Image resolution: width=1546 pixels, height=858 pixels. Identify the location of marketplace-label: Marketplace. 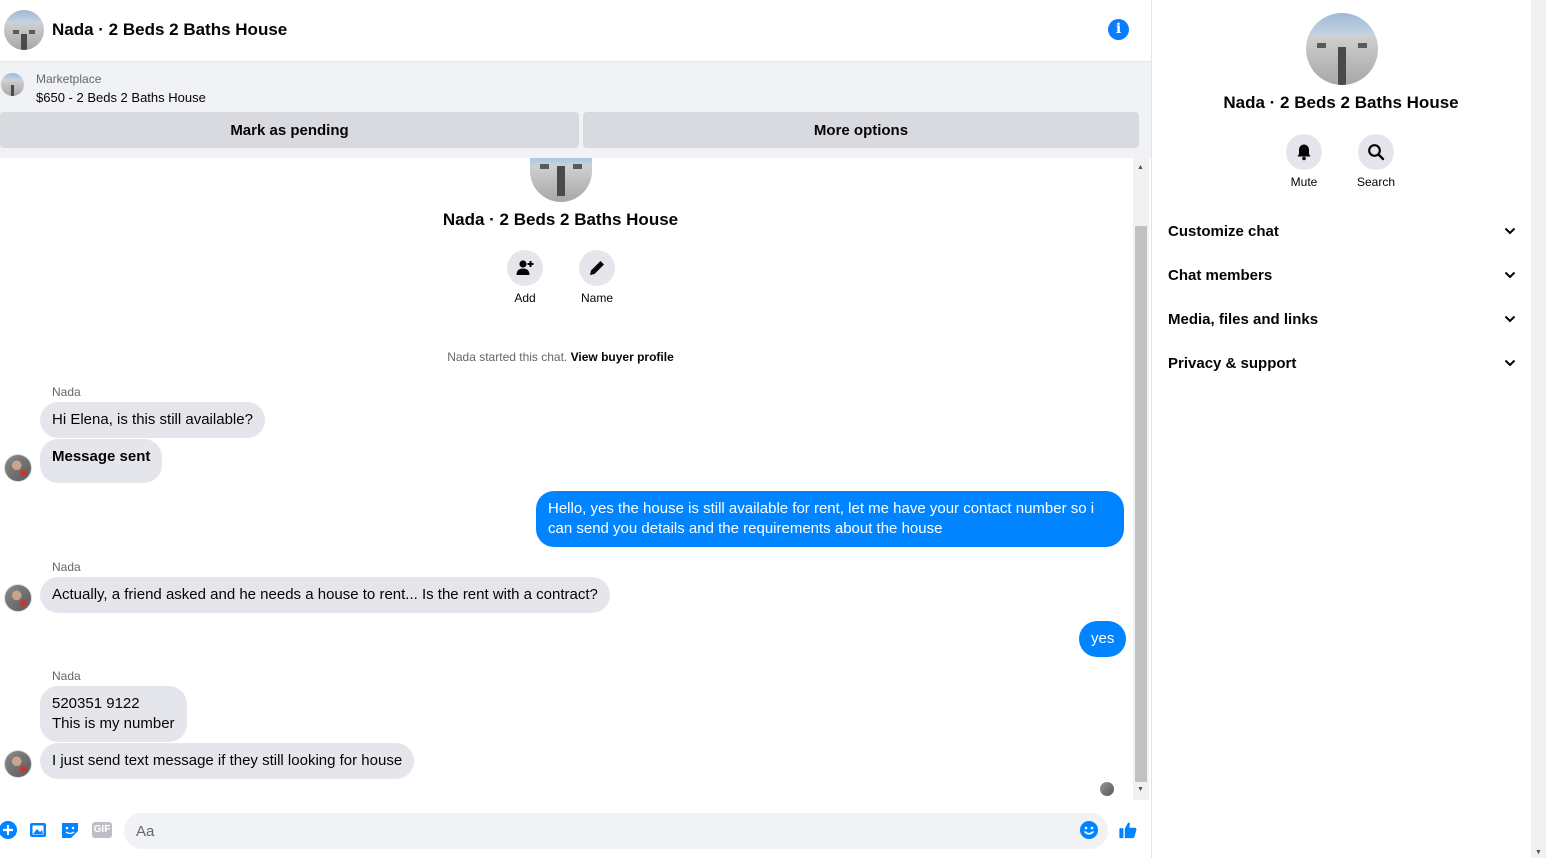
(69, 79).